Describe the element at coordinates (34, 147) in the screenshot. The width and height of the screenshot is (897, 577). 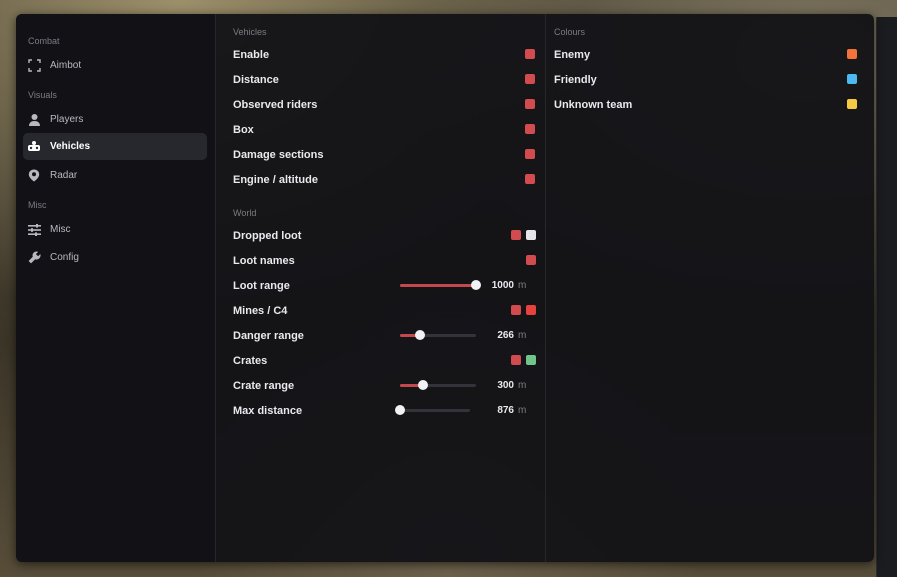
I see `vehicle-icon` at that location.